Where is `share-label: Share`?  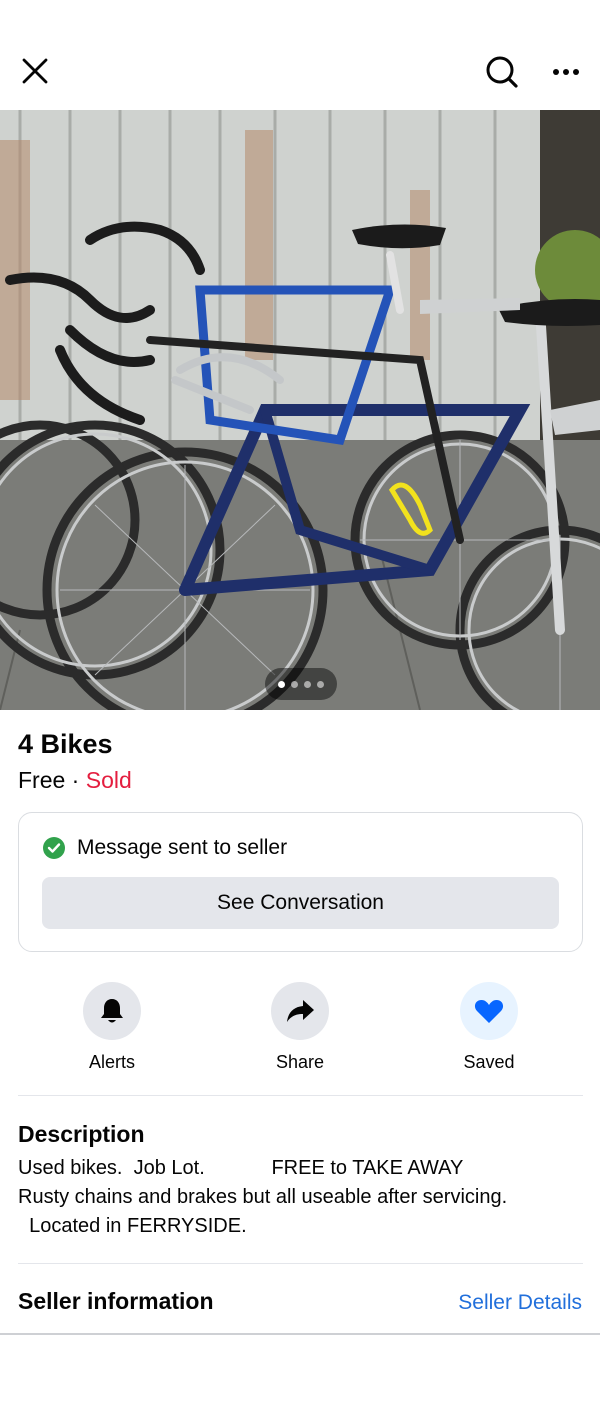
share-label: Share is located at coordinates (300, 1062).